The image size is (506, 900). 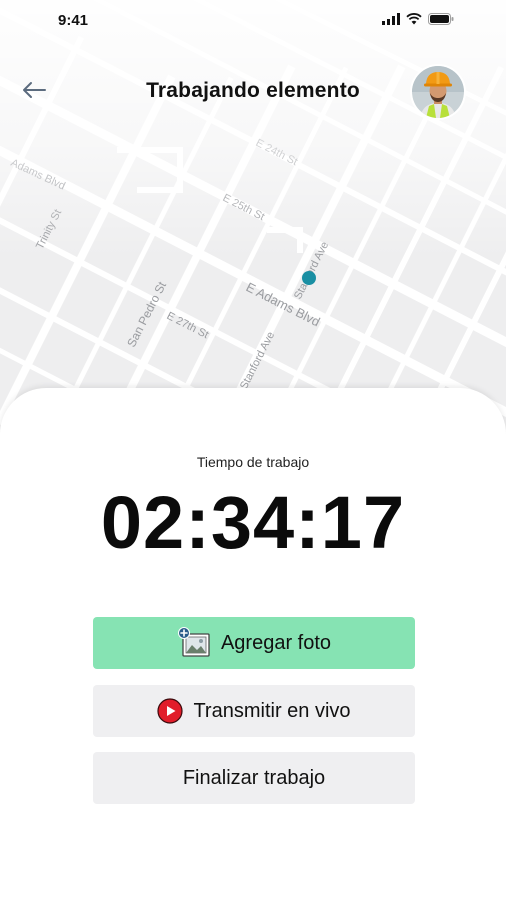 I want to click on wifi-icon, so click(x=414, y=21).